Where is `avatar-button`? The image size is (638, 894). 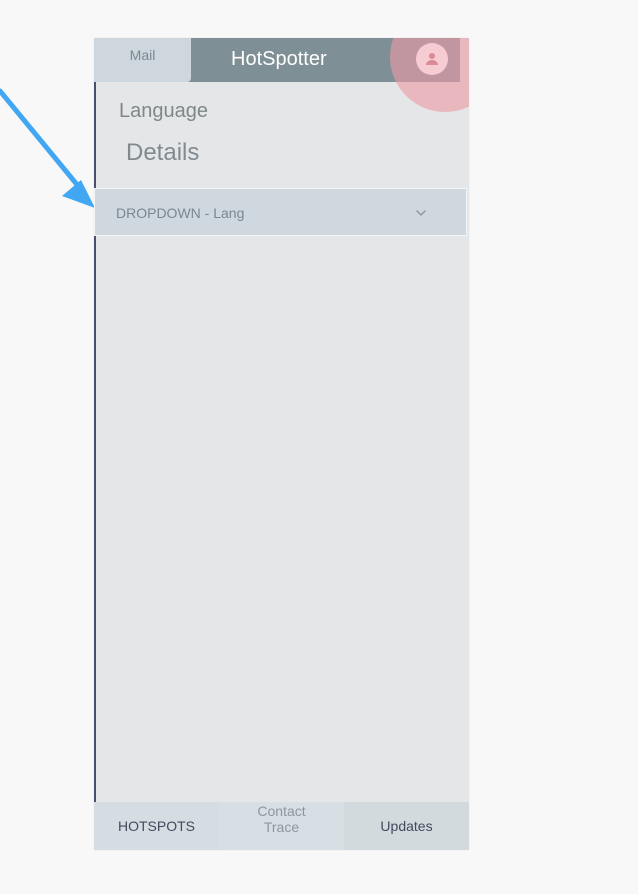
avatar-button is located at coordinates (432, 59).